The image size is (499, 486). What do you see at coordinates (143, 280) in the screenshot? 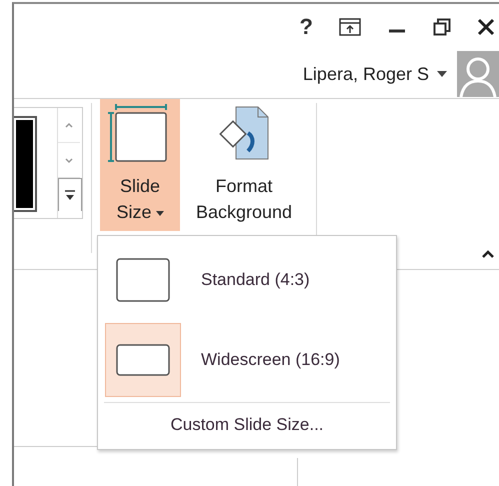
I see `standard-slide-icon` at bounding box center [143, 280].